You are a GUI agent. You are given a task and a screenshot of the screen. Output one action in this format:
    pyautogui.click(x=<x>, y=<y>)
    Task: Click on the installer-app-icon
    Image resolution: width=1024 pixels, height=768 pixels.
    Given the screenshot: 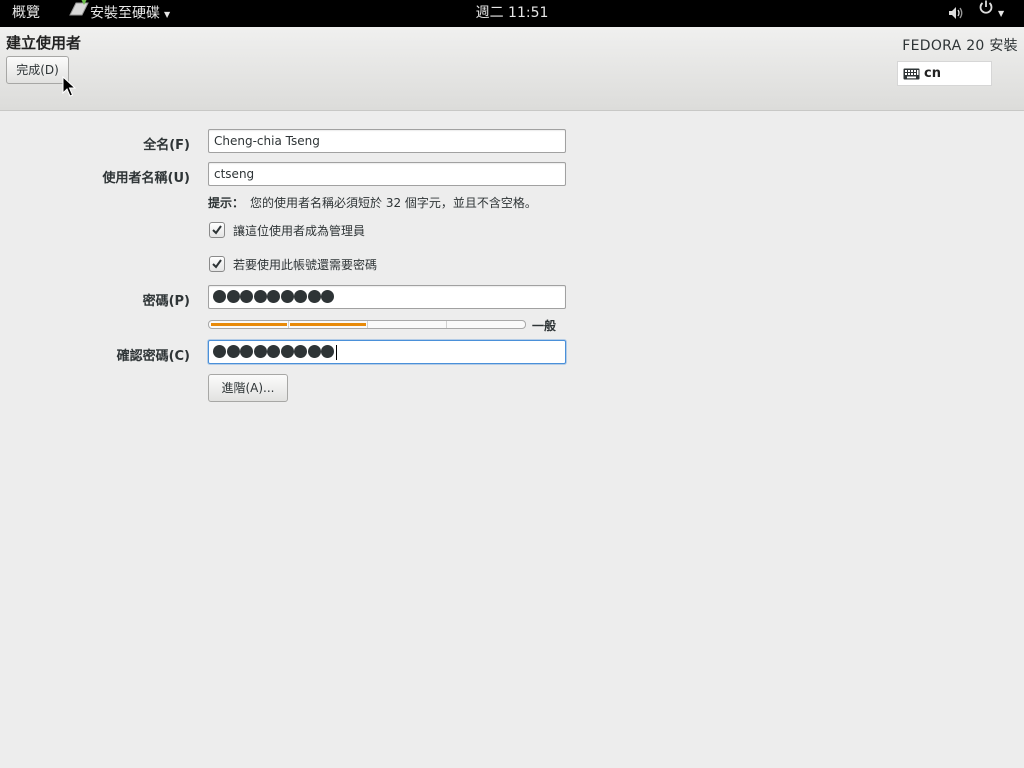 What is the action you would take?
    pyautogui.click(x=79, y=13)
    